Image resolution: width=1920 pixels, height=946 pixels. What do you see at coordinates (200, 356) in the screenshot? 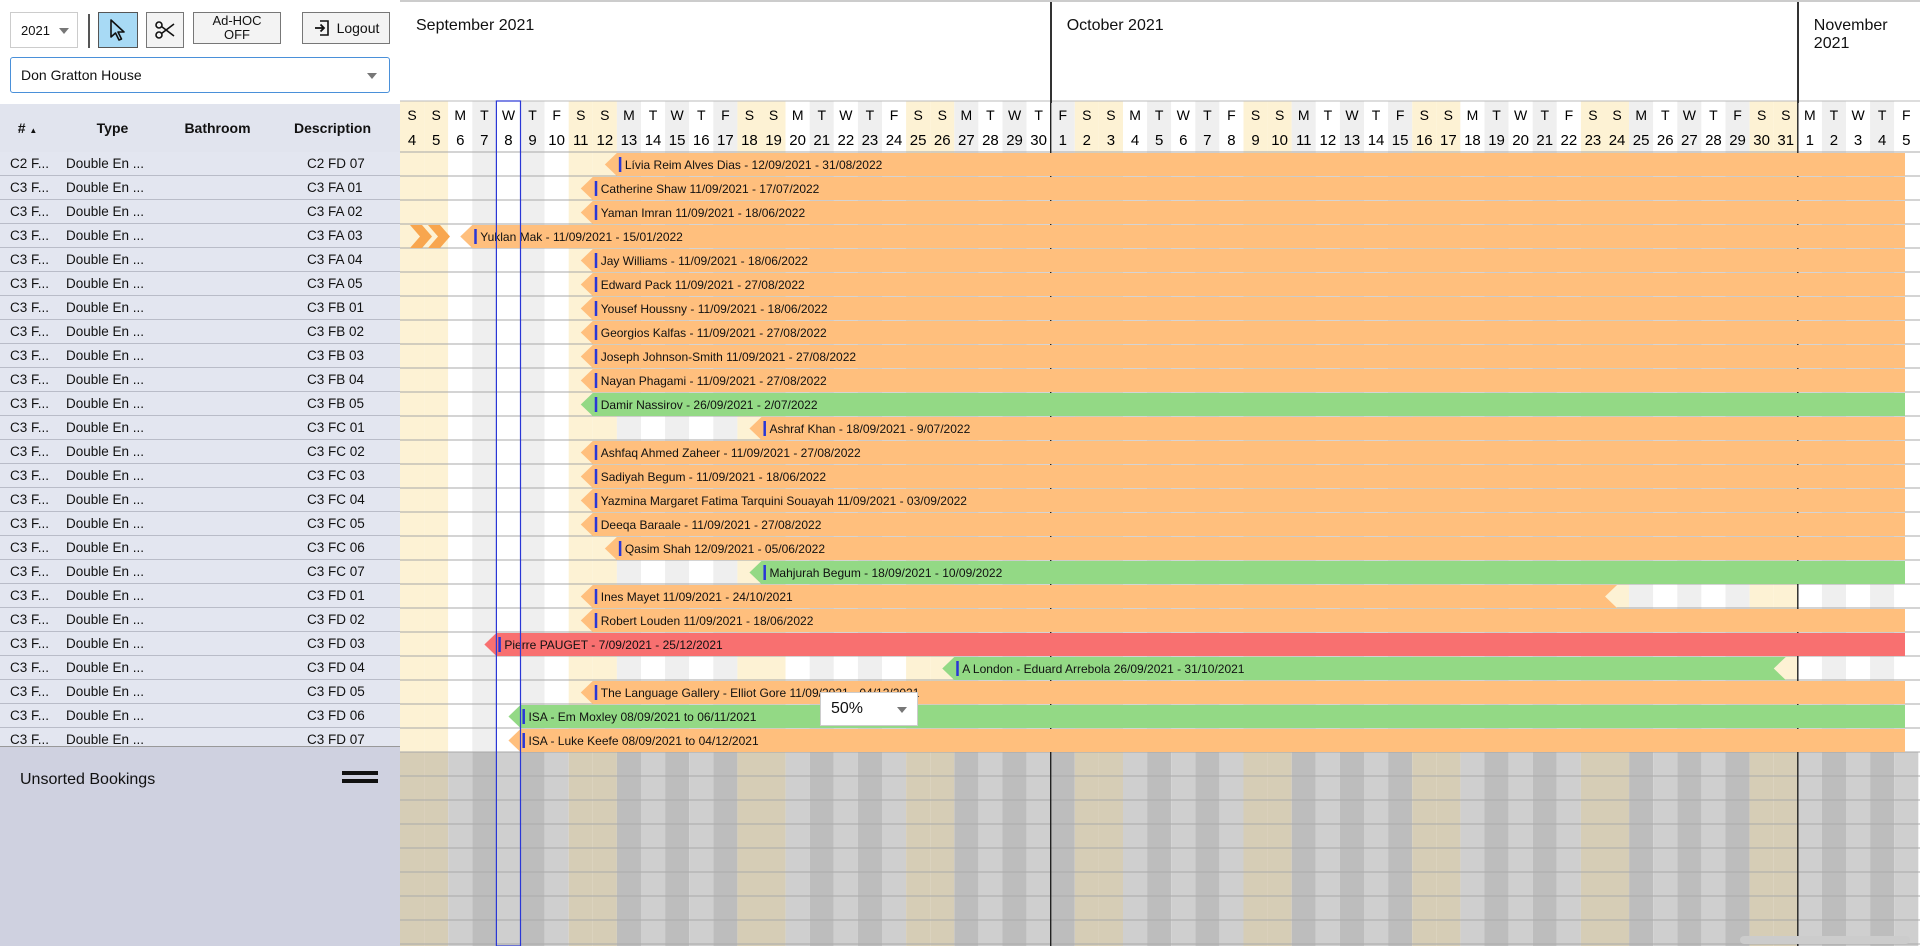
I see `room-row: C3 F... Double En ... C3 FB 03` at bounding box center [200, 356].